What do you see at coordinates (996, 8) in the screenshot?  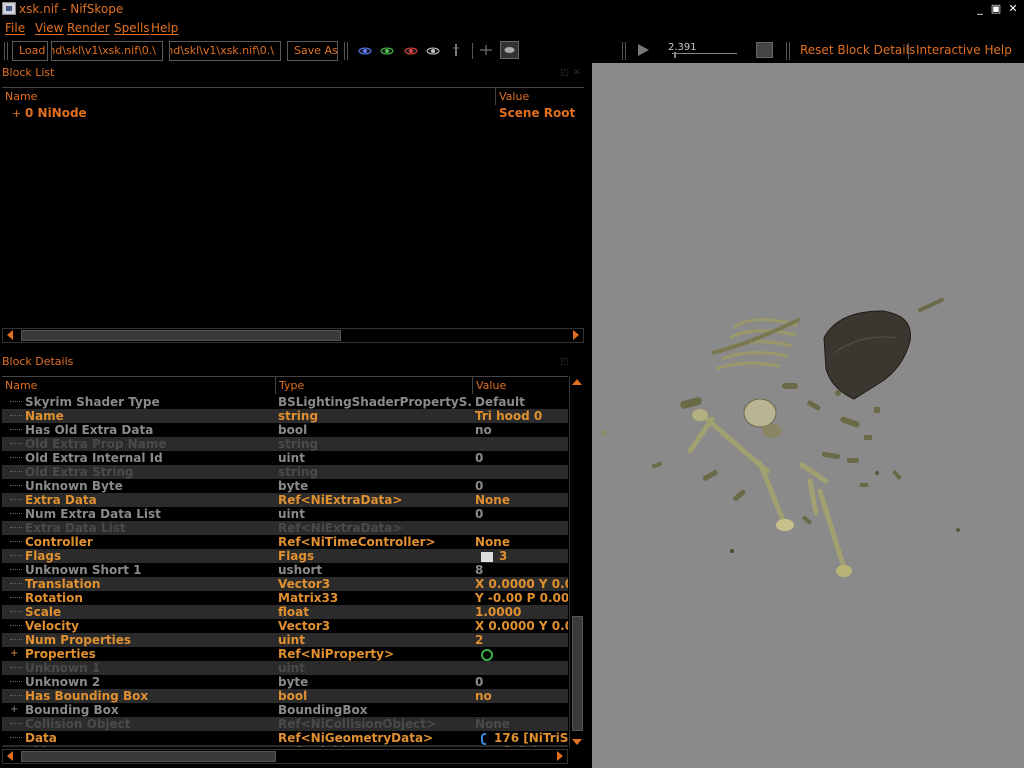 I see `maximize-icon: ▣` at bounding box center [996, 8].